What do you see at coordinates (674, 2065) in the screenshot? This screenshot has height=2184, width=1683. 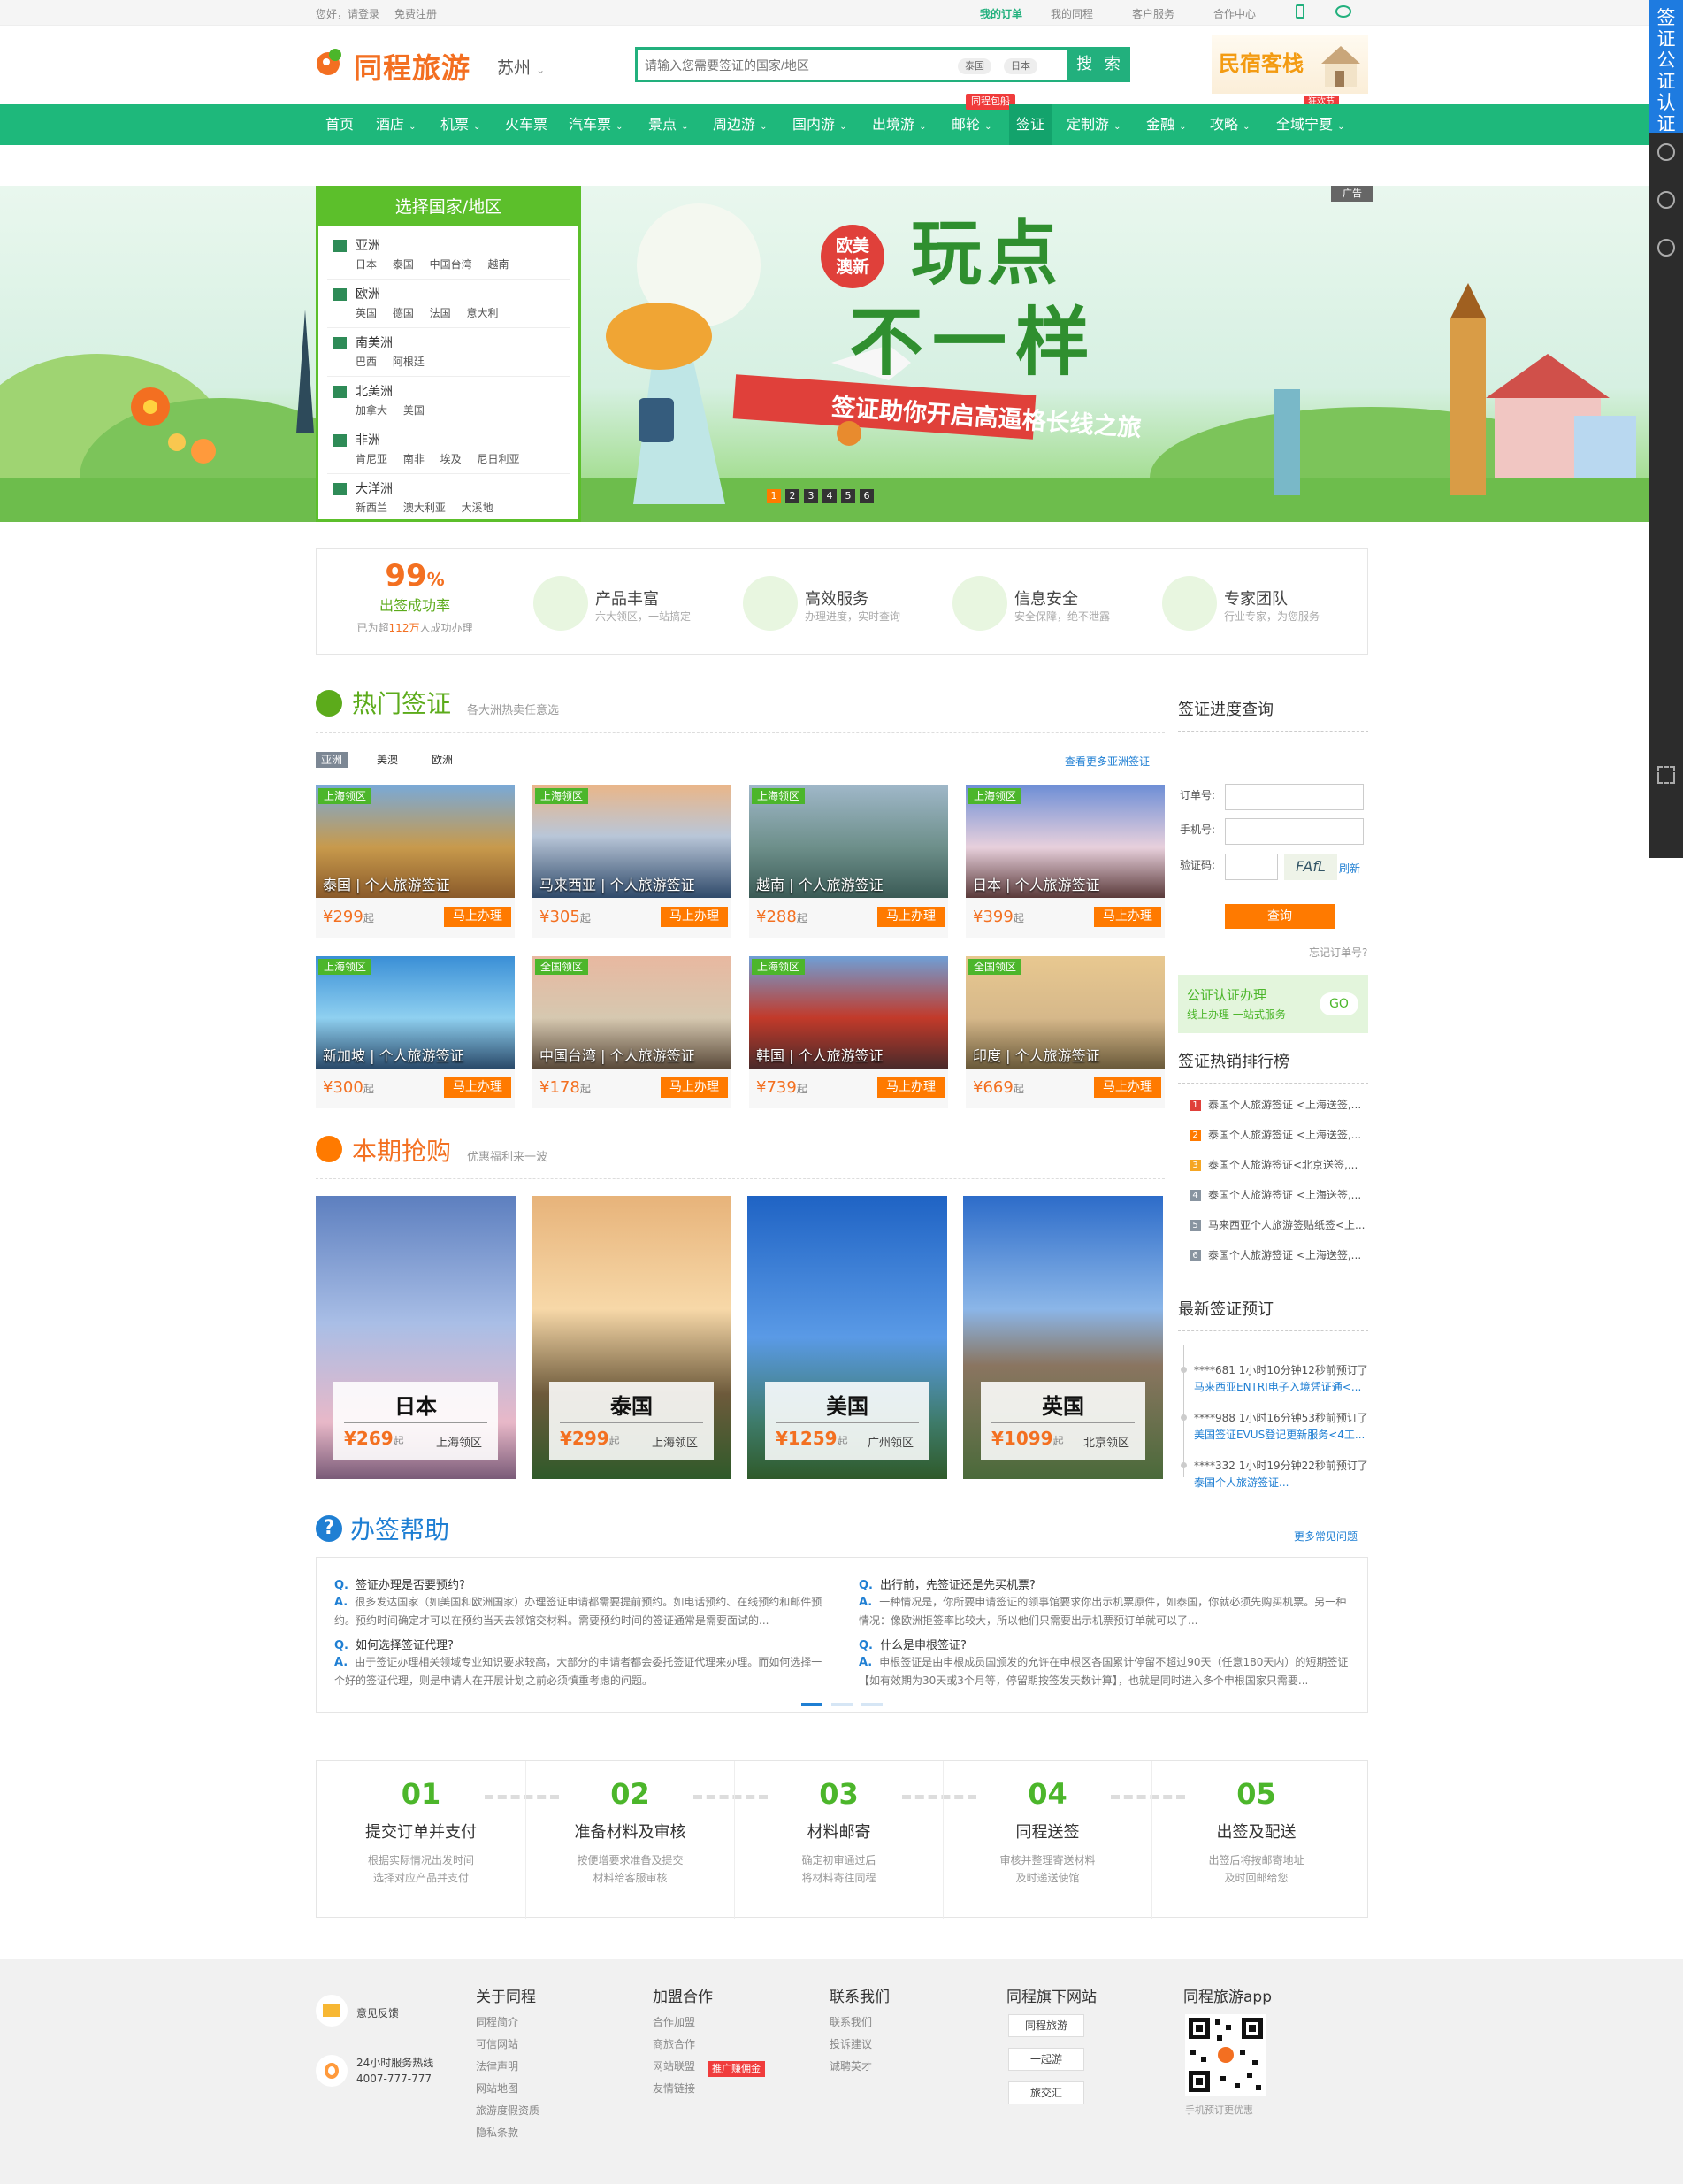 I see `footer-link: 网站联盟` at bounding box center [674, 2065].